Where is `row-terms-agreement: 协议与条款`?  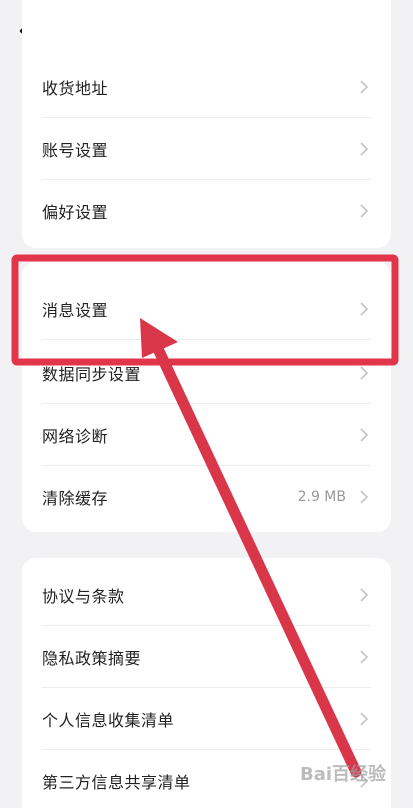
row-terms-agreement: 协议与条款 is located at coordinates (206, 595).